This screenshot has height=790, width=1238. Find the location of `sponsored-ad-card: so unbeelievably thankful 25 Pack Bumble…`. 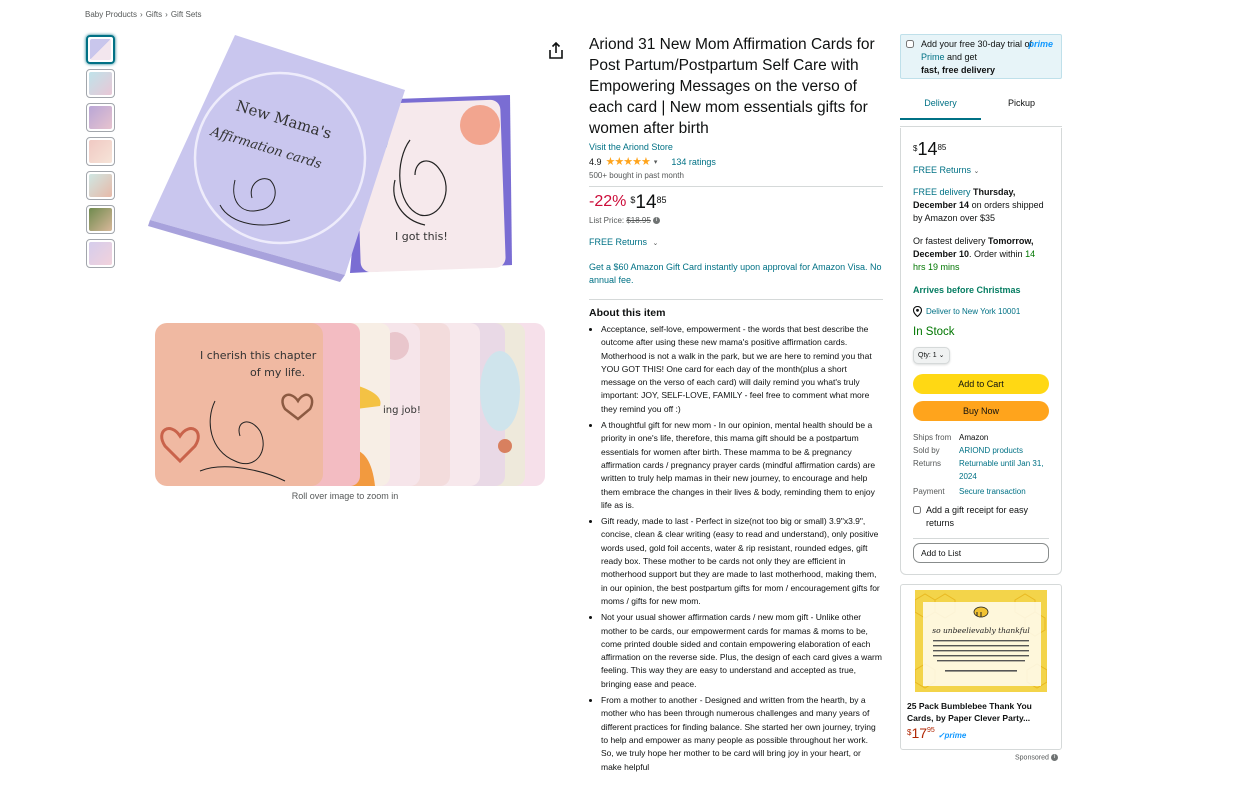

sponsored-ad-card: so unbeelievably thankful 25 Pack Bumble… is located at coordinates (981, 667).